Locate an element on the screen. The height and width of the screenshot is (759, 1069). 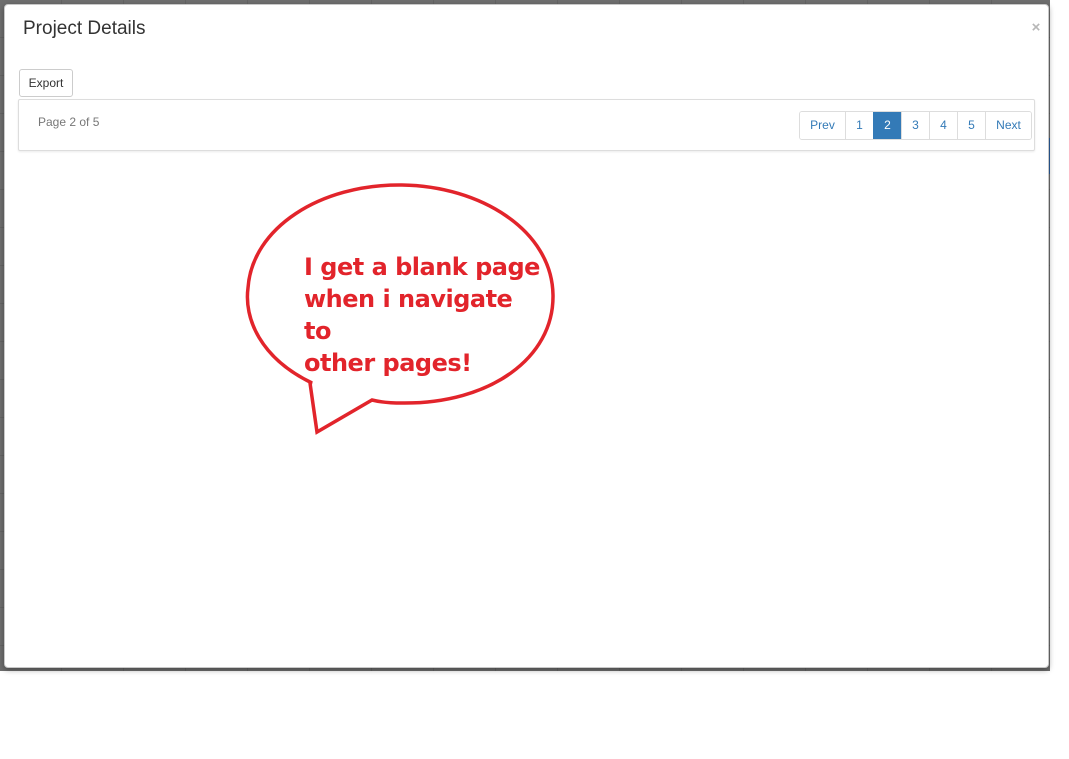
next-page-button: Next is located at coordinates (1008, 125).